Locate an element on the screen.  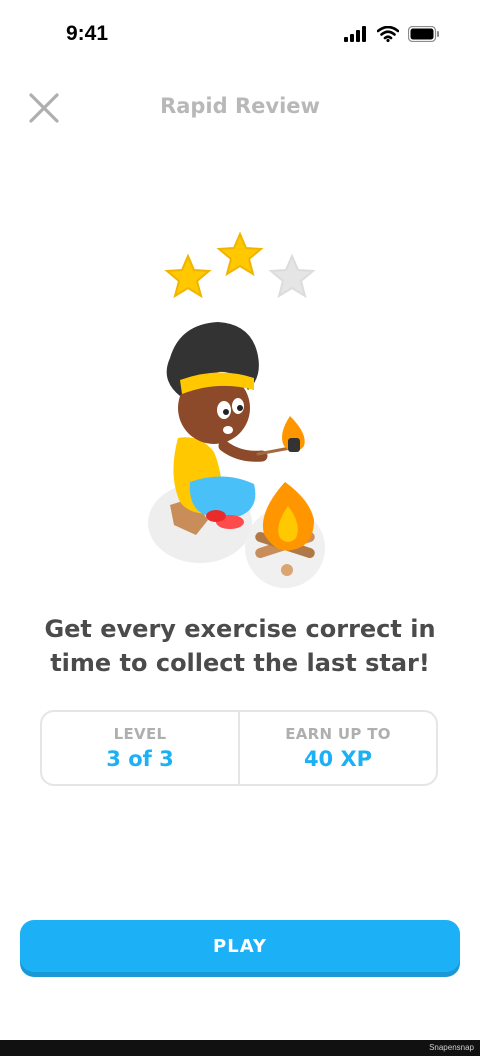
status-time: 9:41 is located at coordinates (87, 33).